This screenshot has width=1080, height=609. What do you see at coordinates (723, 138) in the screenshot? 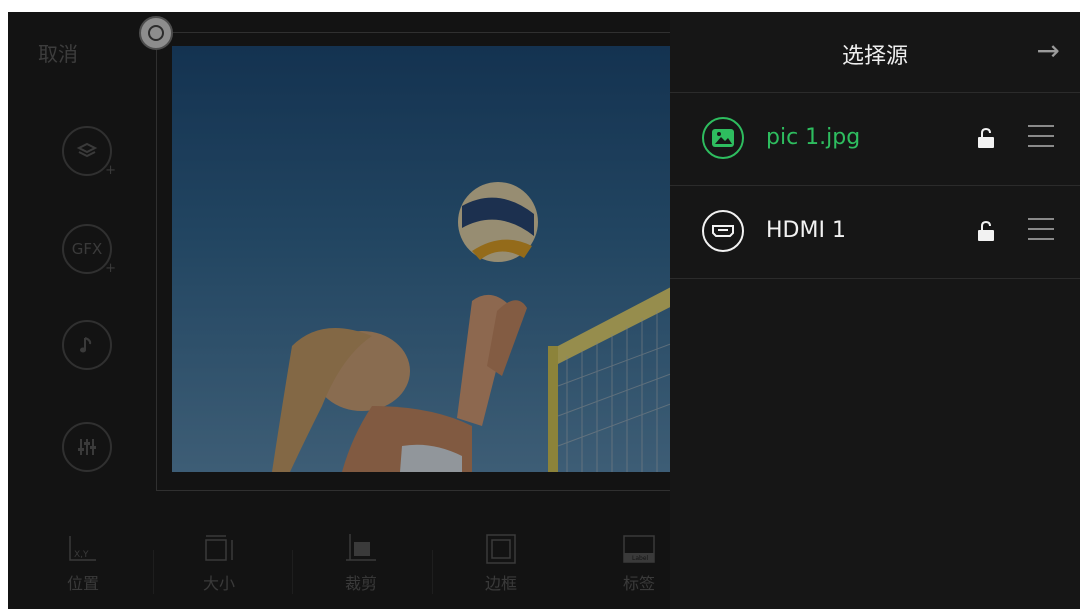
I see `image-icon` at bounding box center [723, 138].